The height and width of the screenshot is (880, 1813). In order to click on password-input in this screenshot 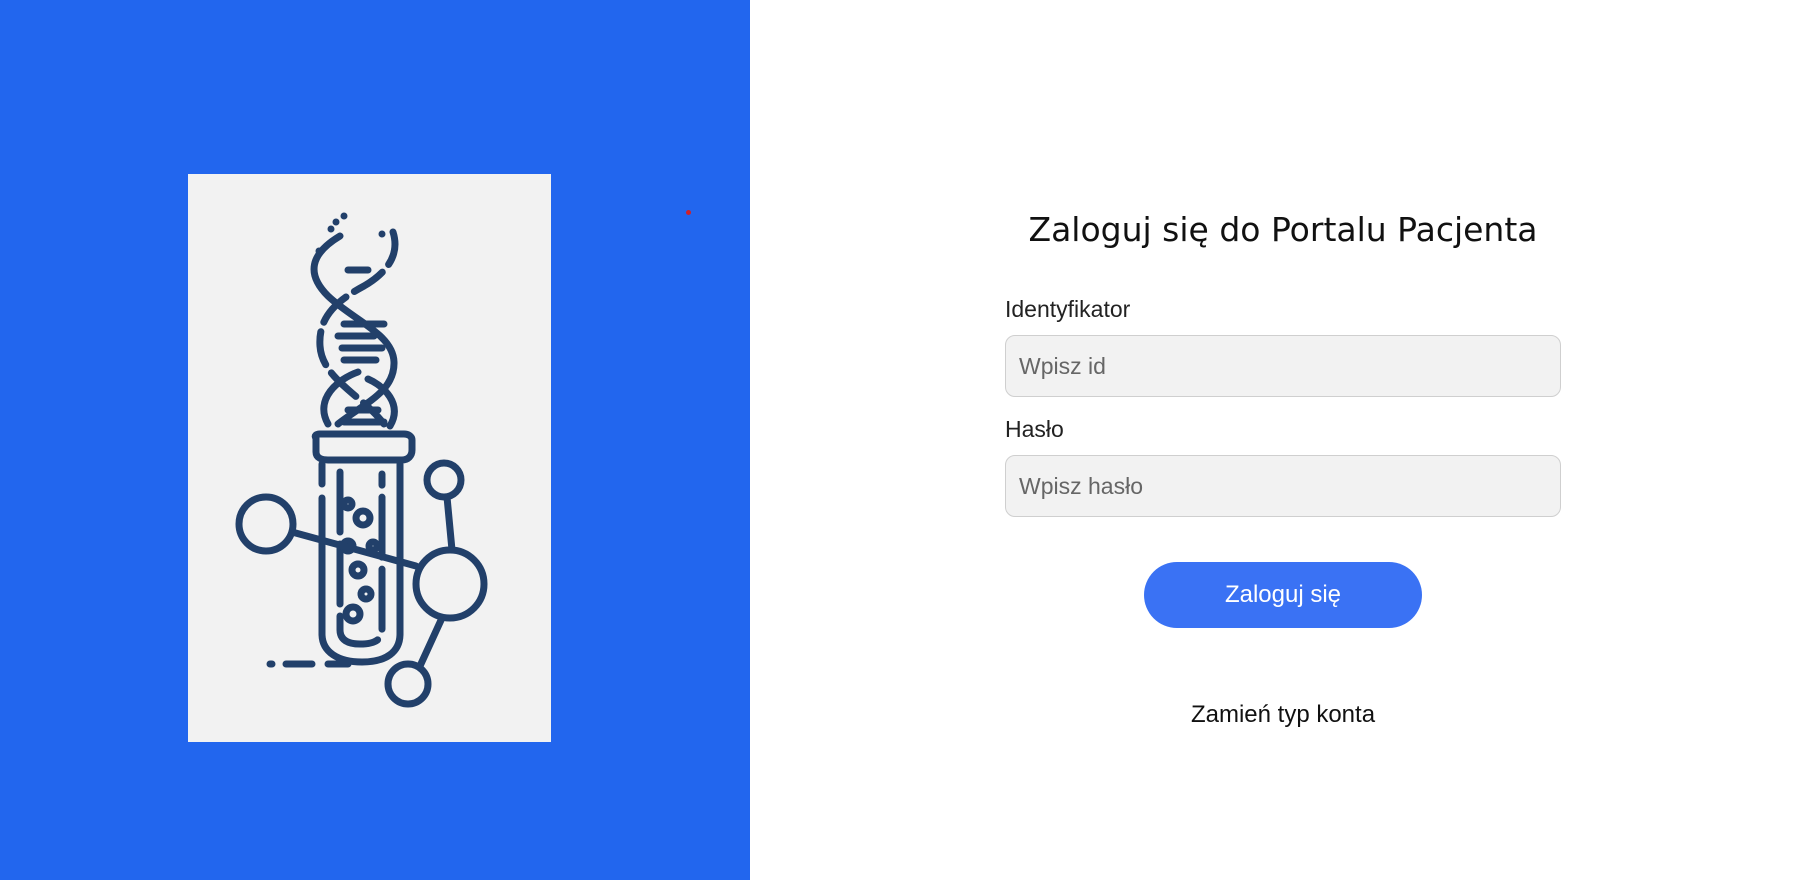, I will do `click(1283, 486)`.